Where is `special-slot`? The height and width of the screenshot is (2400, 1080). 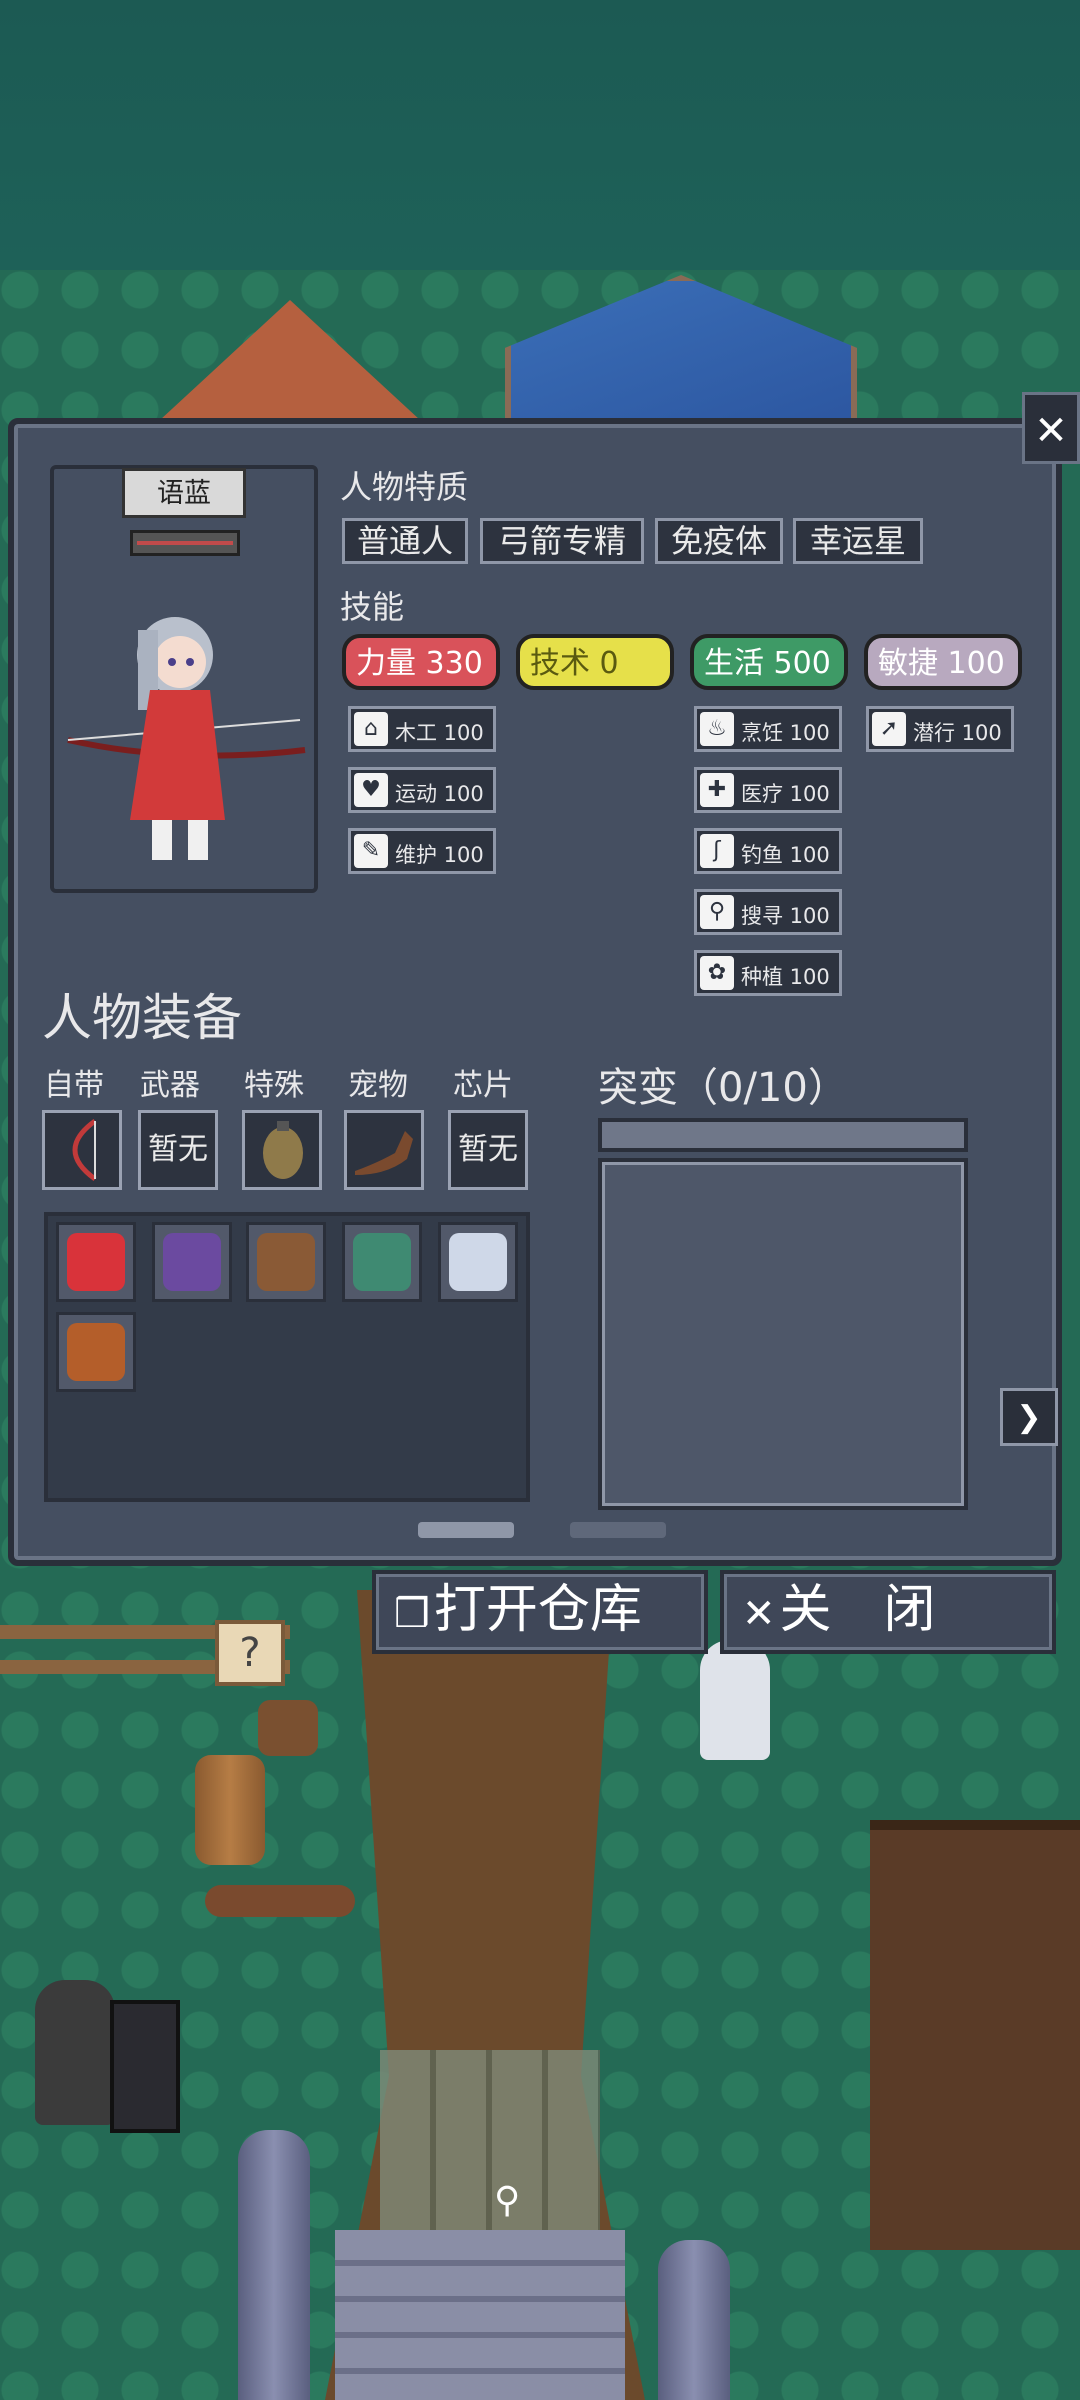
special-slot is located at coordinates (282, 1150).